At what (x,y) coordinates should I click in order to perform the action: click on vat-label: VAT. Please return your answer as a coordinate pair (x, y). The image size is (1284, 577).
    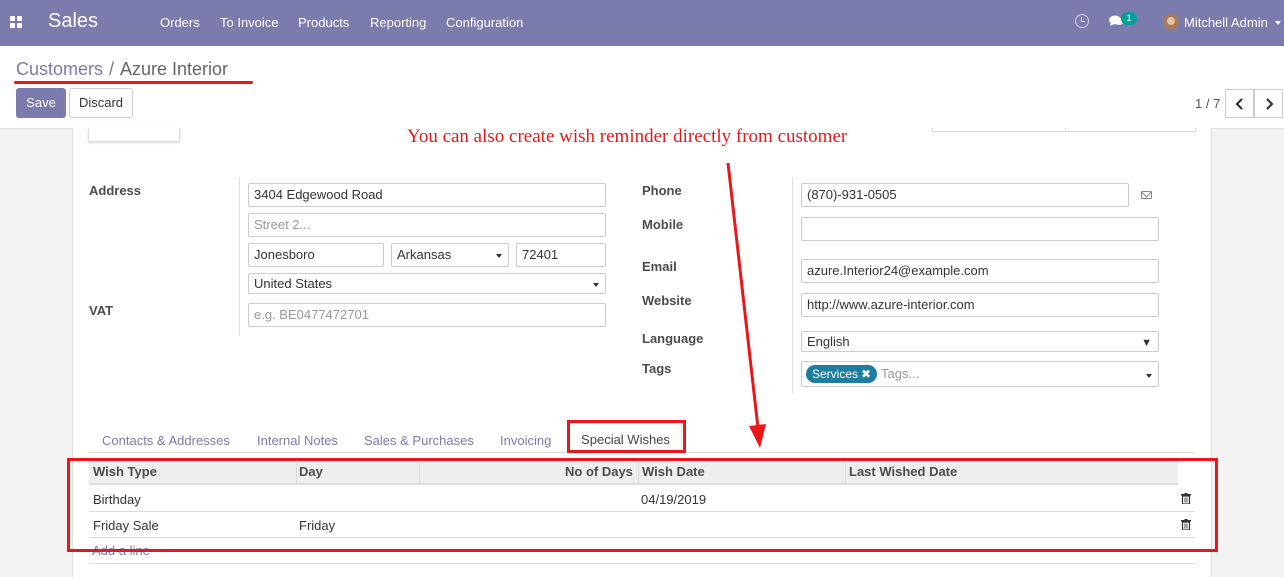
    Looking at the image, I should click on (101, 310).